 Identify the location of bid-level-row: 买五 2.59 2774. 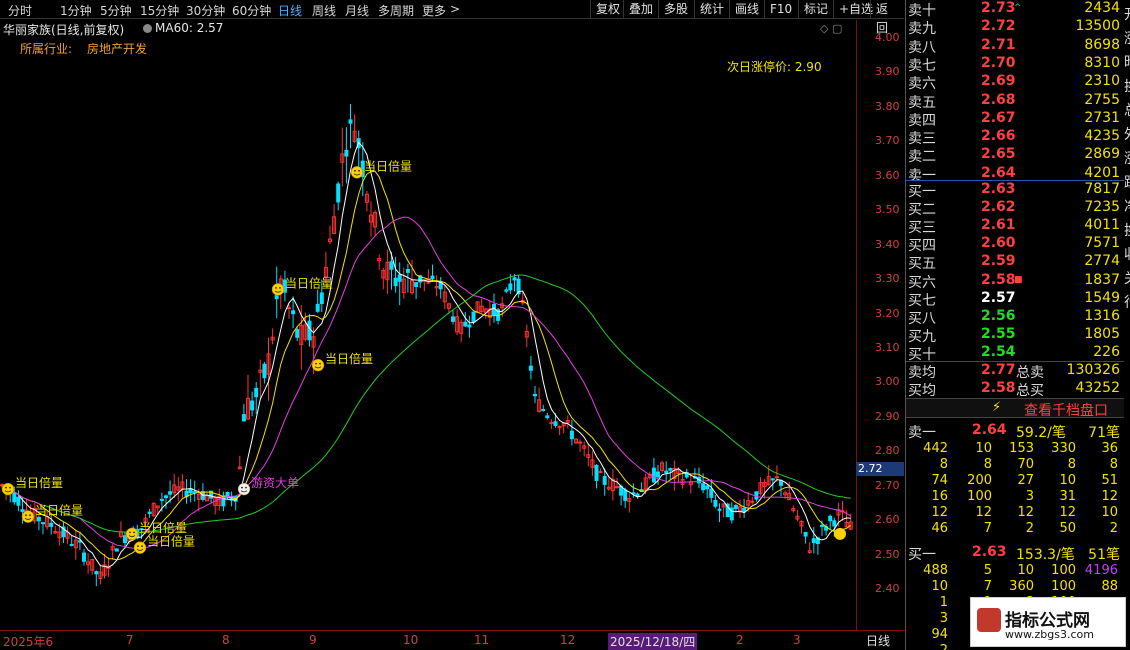
(1016, 263).